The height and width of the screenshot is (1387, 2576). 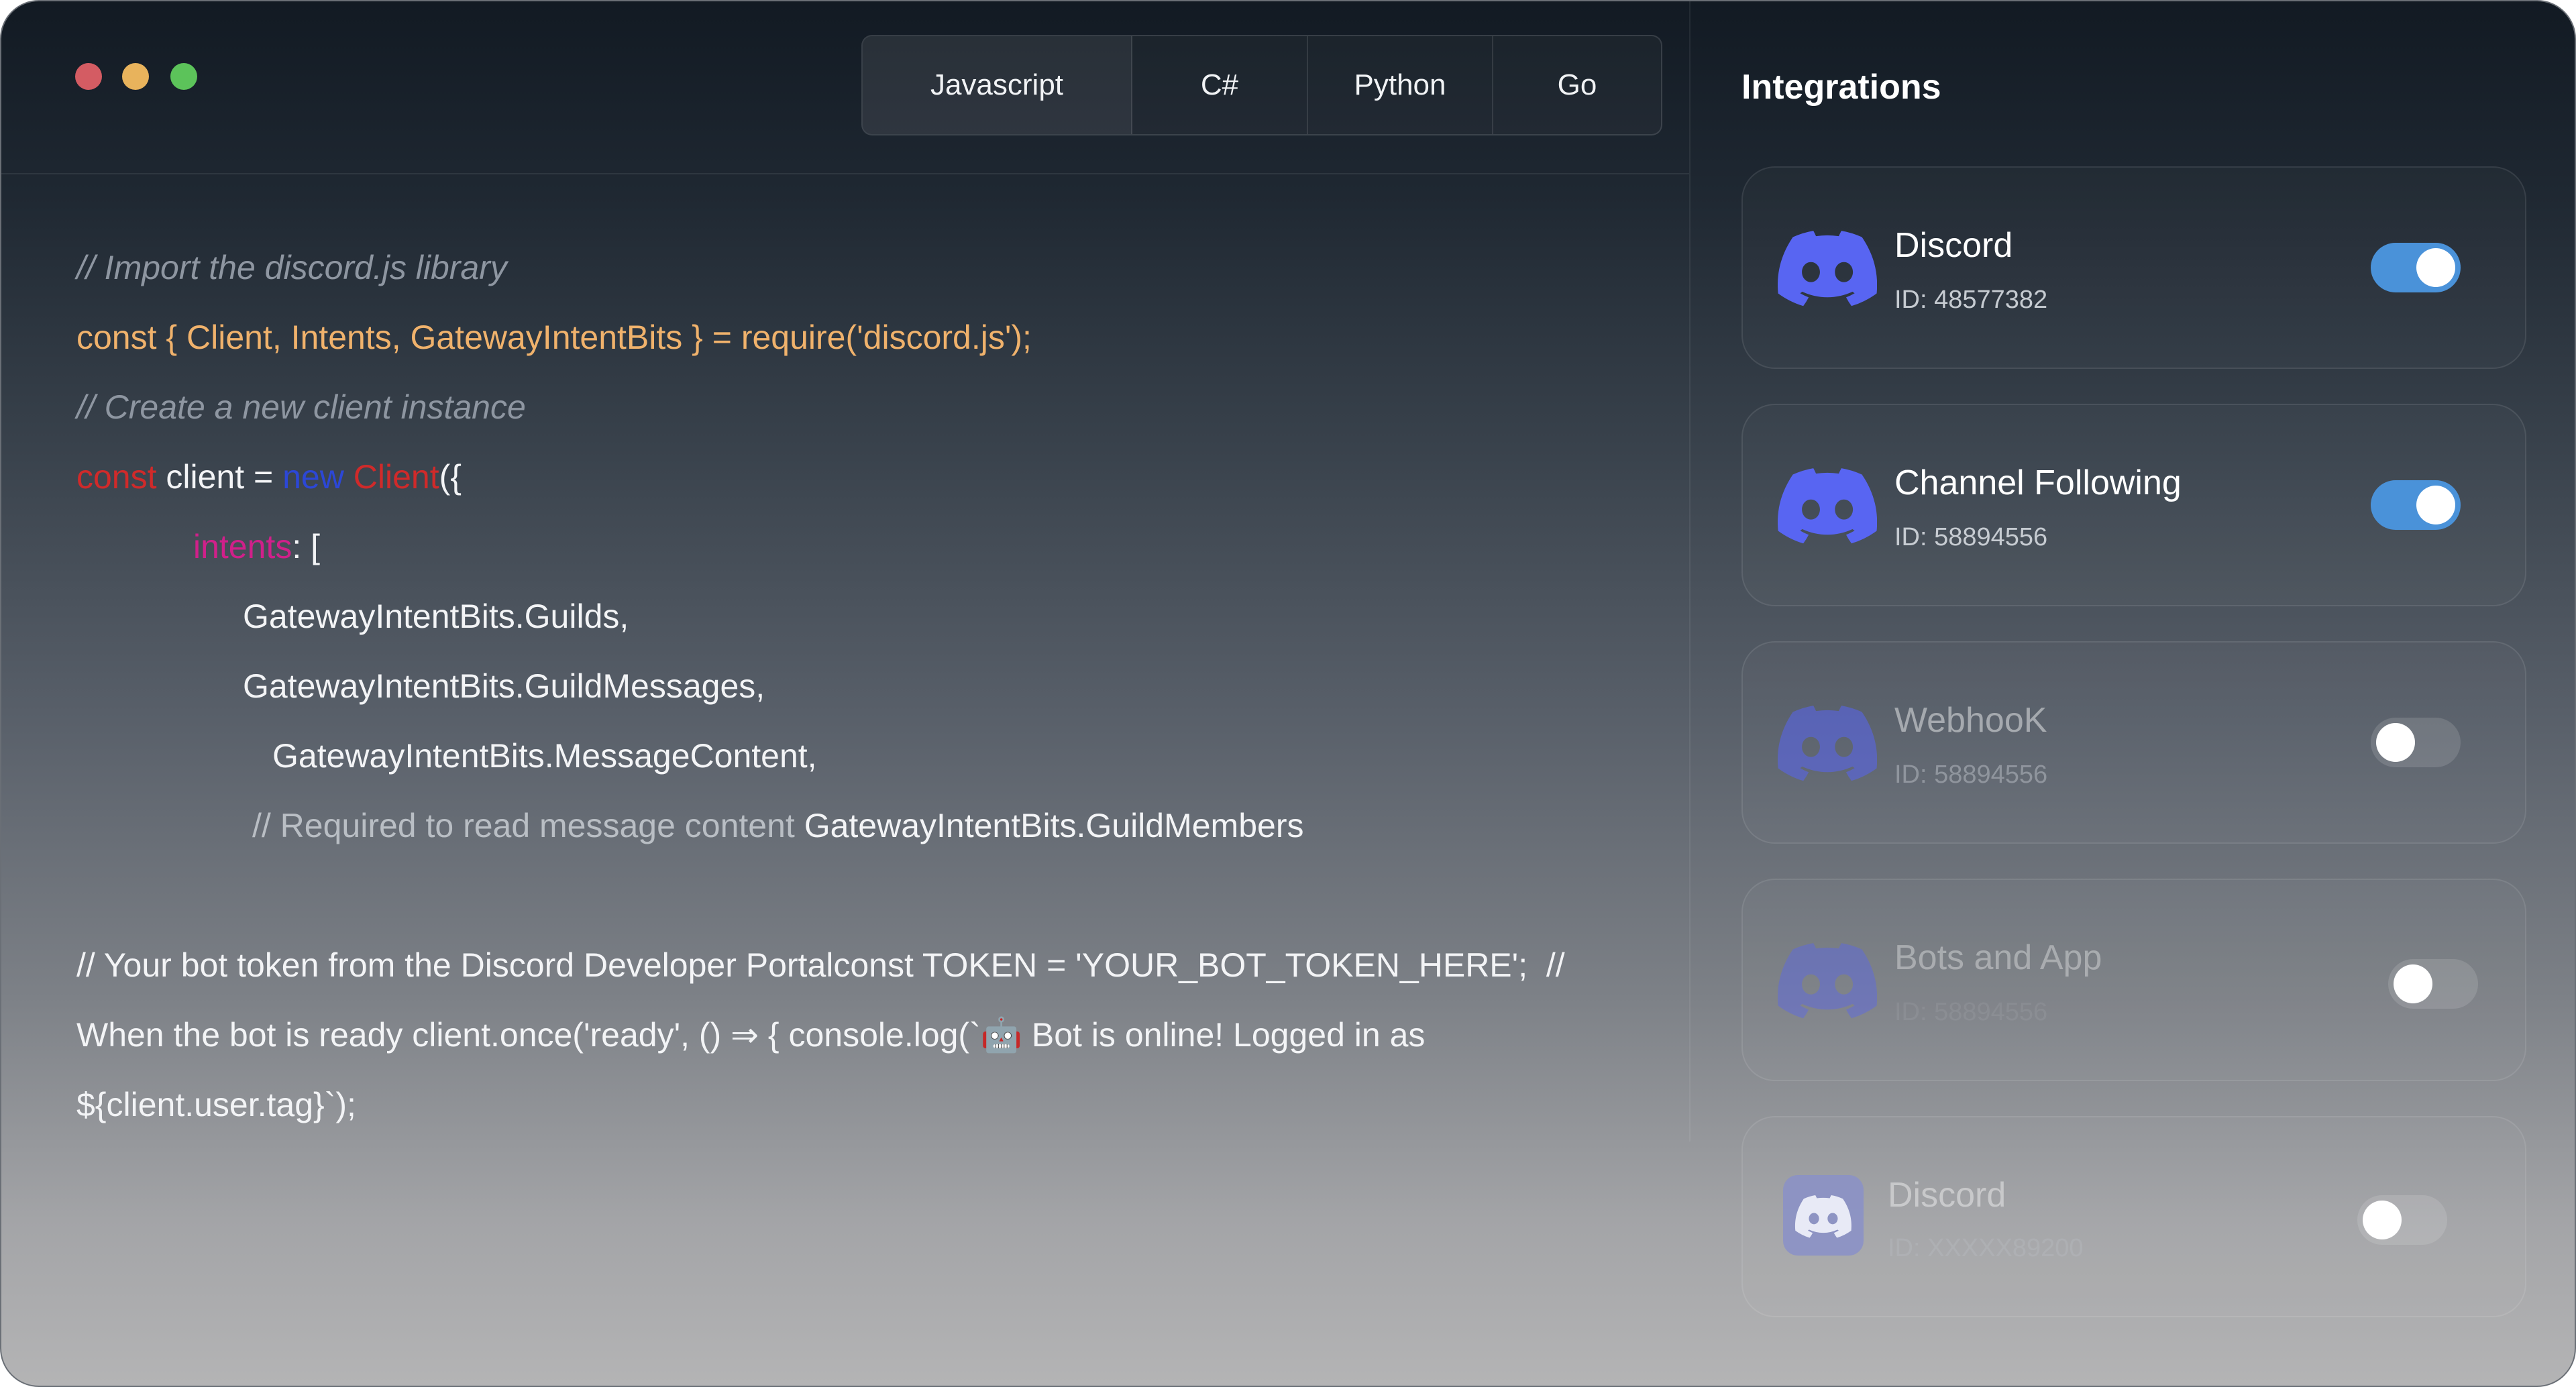 I want to click on code-line-7: GatewayIntentBits.GuildMessages,, so click(x=504, y=686).